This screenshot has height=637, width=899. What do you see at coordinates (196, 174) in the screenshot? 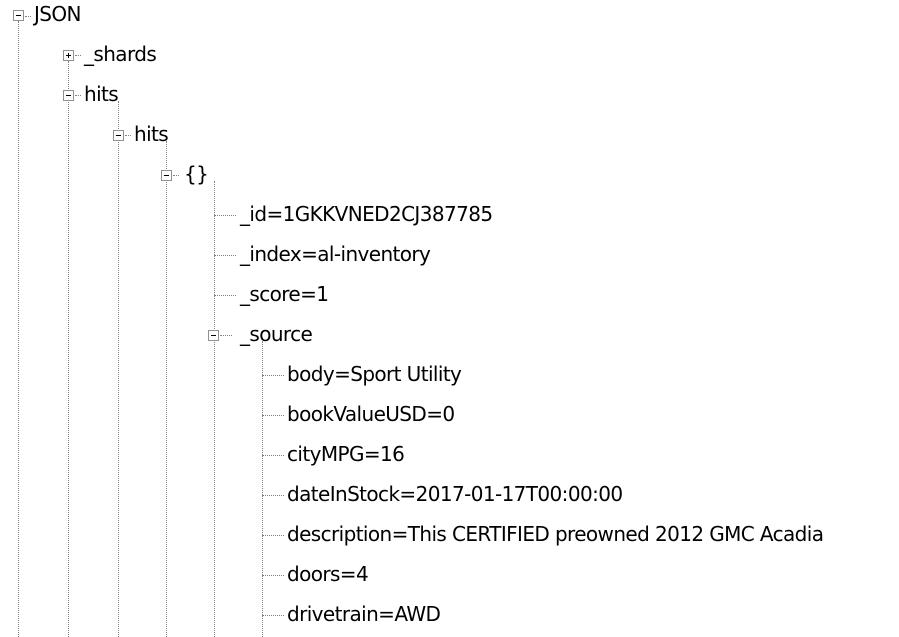
I see `tree-node-label: {}` at bounding box center [196, 174].